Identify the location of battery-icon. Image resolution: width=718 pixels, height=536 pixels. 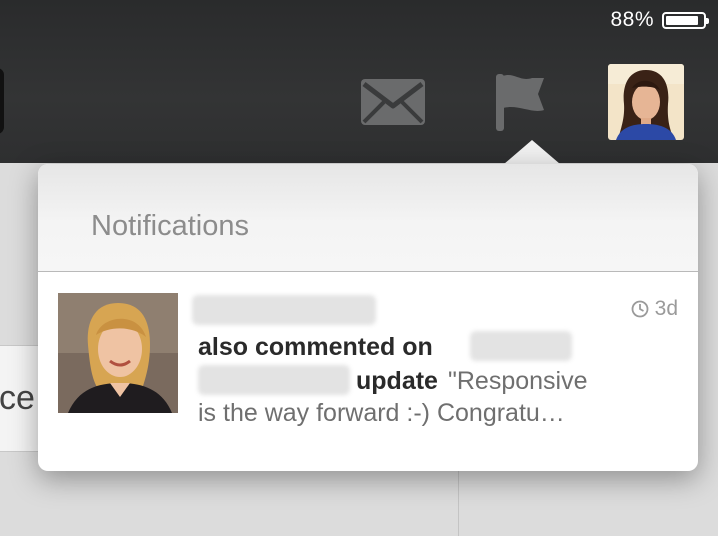
(685, 20).